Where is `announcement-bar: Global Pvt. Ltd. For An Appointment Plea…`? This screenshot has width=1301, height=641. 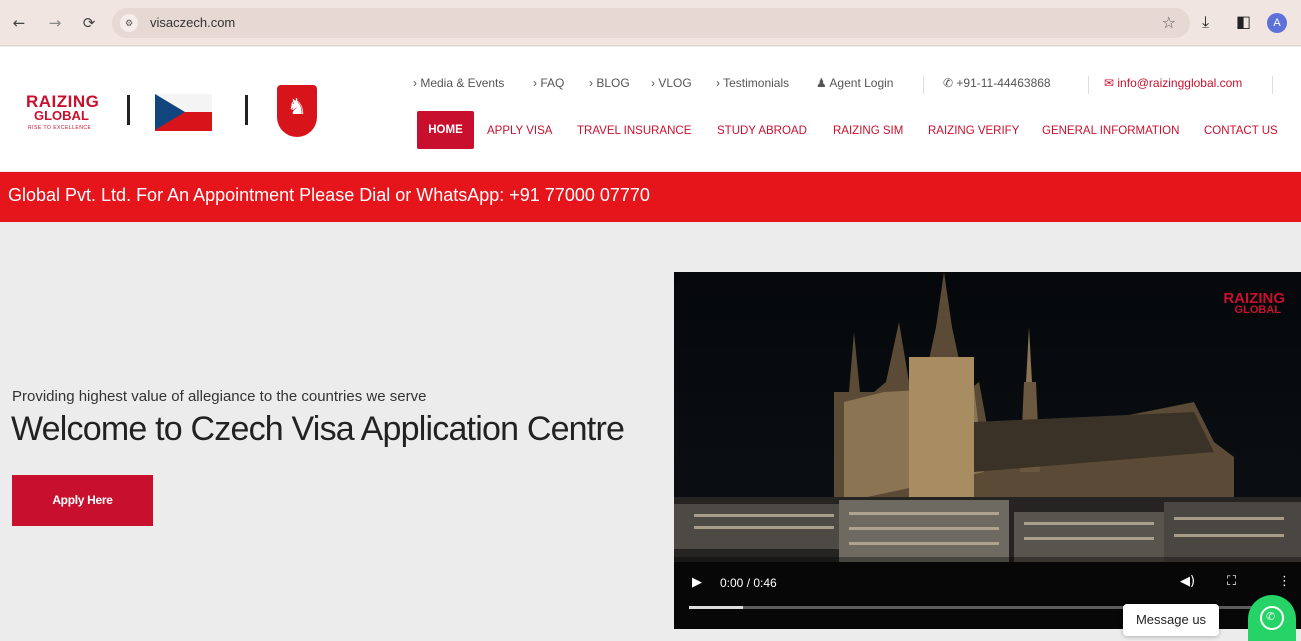
announcement-bar: Global Pvt. Ltd. For An Appointment Plea… is located at coordinates (650, 197).